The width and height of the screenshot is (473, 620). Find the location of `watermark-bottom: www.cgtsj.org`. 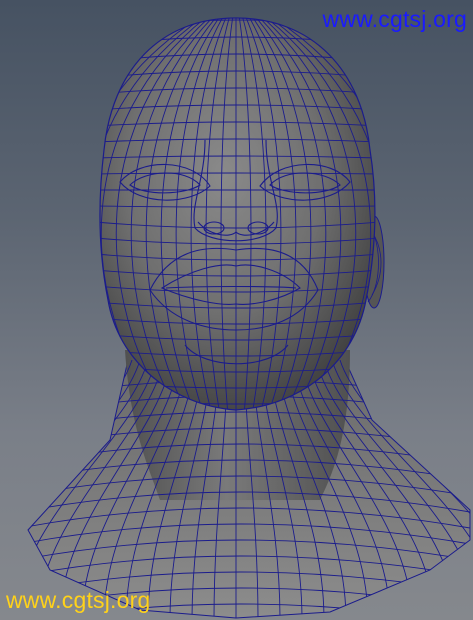

watermark-bottom: www.cgtsj.org is located at coordinates (78, 600).